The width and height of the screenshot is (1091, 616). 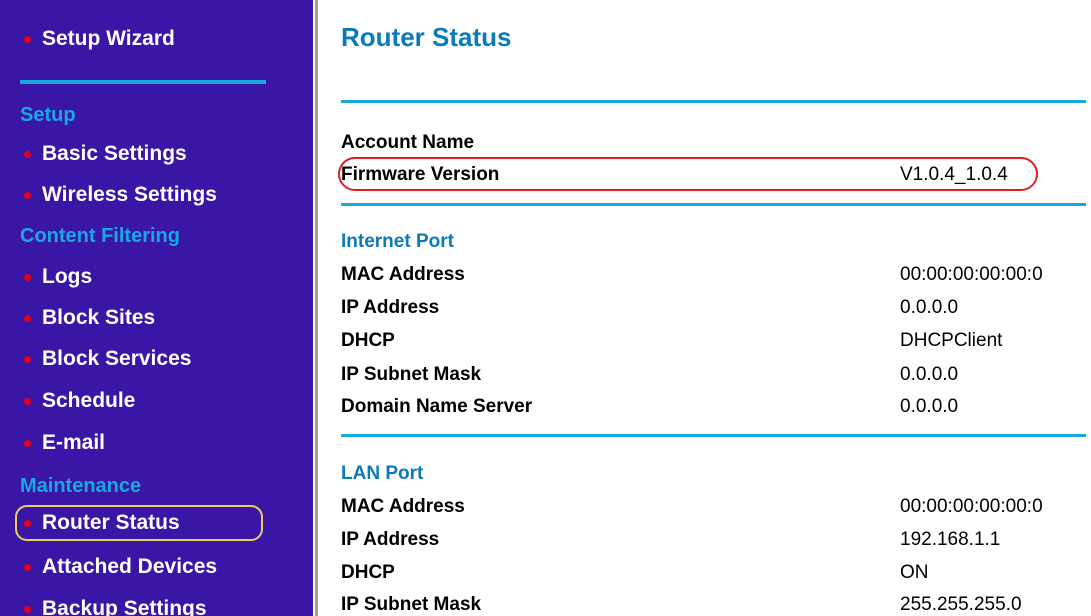 I want to click on page-title: Router Status, so click(x=426, y=37).